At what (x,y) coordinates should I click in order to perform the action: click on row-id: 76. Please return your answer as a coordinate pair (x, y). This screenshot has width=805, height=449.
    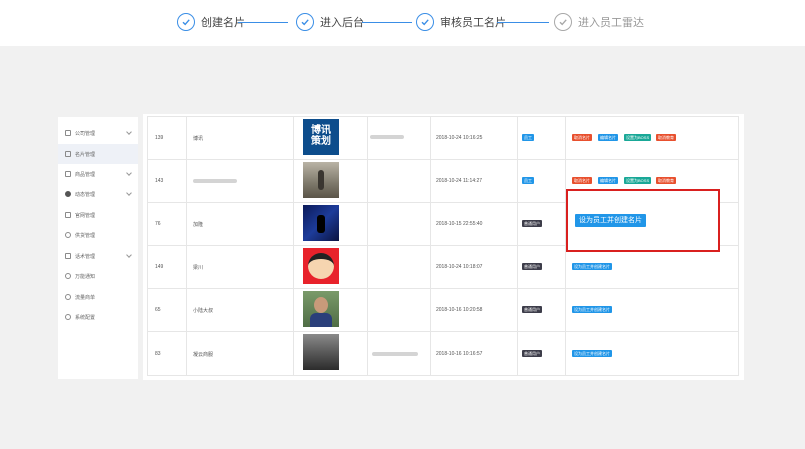
    Looking at the image, I should click on (158, 224).